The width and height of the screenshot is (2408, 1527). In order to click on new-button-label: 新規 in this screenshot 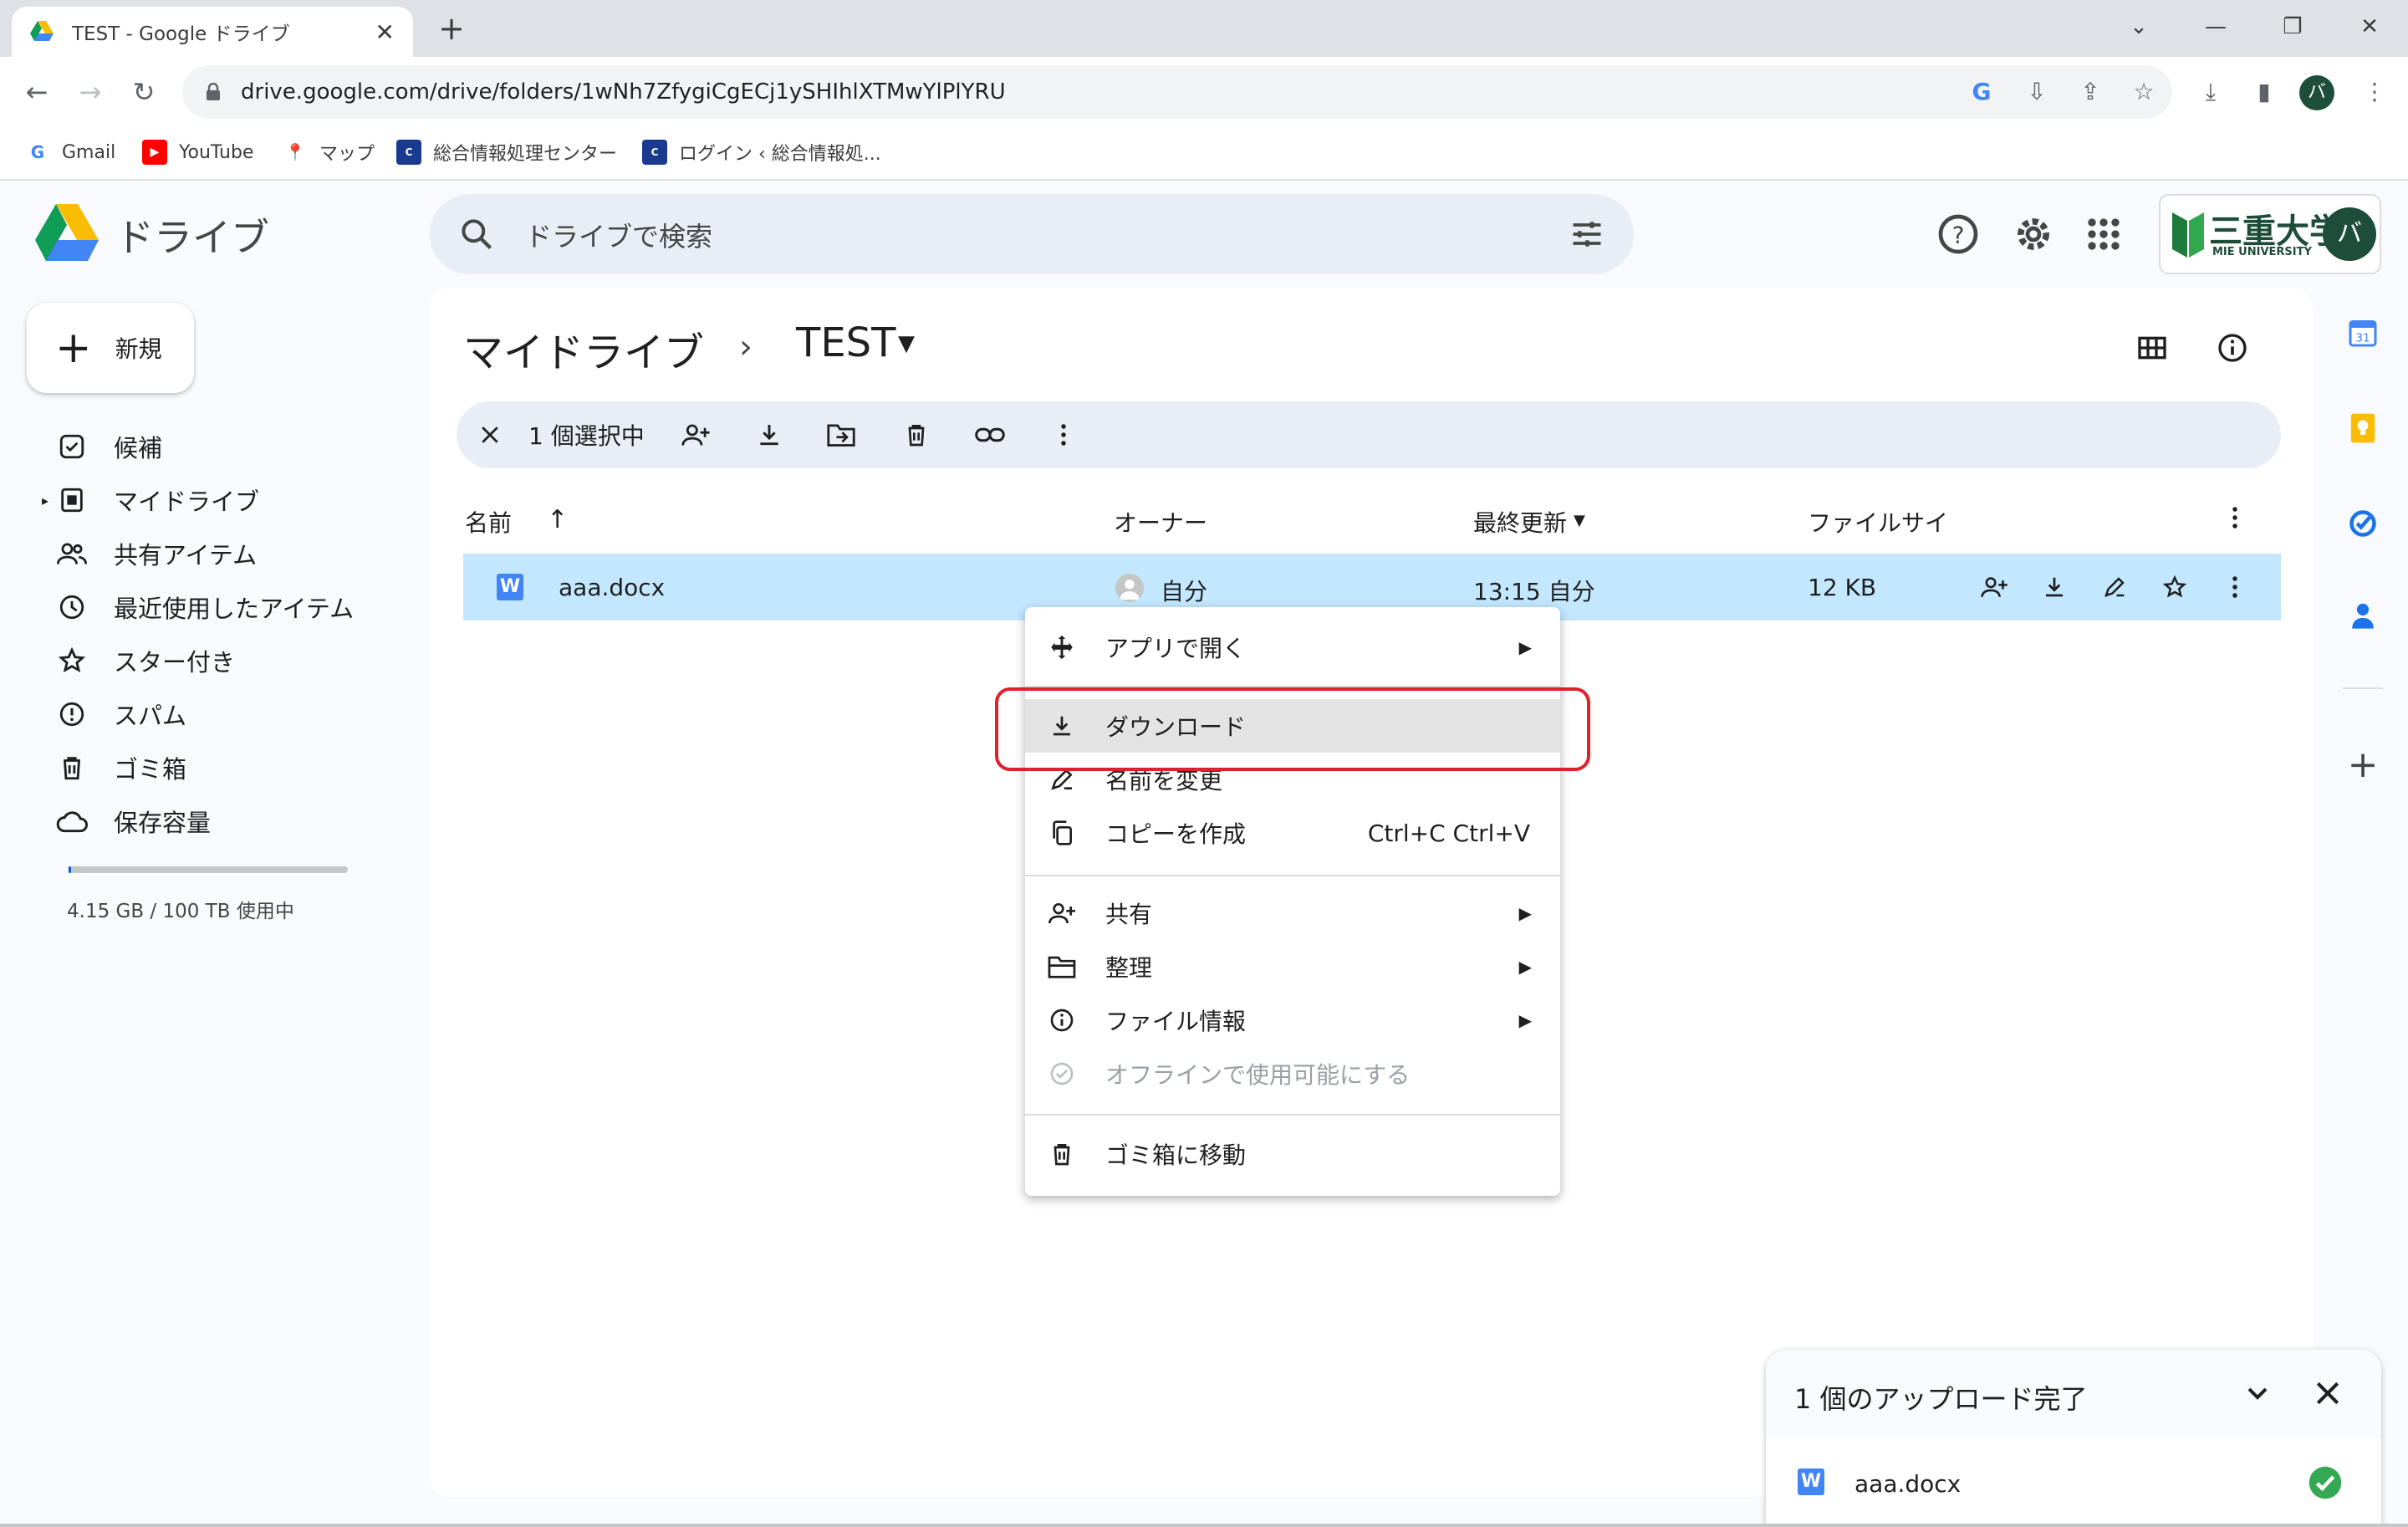, I will do `click(138, 349)`.